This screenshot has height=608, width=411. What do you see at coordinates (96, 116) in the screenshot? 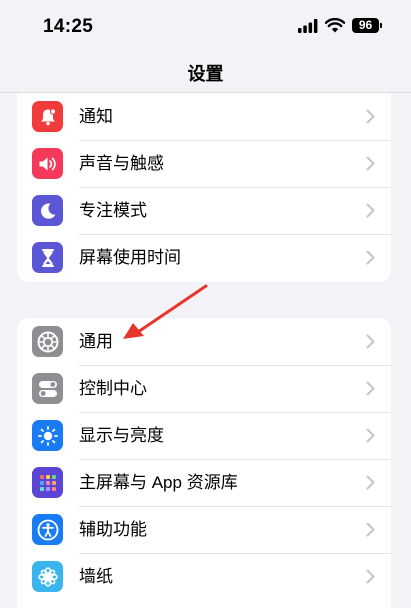
I see `settings-row-label: 通知` at bounding box center [96, 116].